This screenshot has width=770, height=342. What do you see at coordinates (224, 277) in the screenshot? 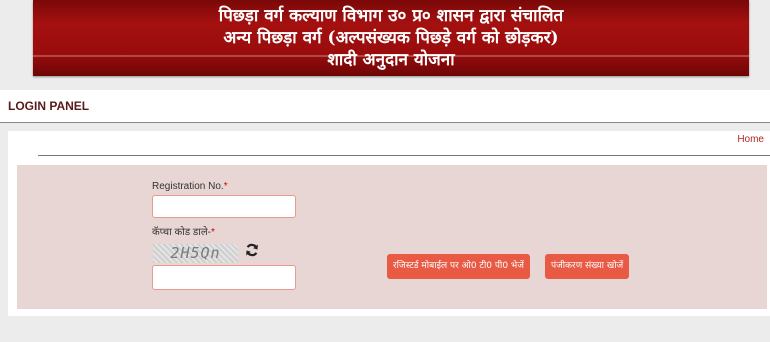
I see `captcha-input` at bounding box center [224, 277].